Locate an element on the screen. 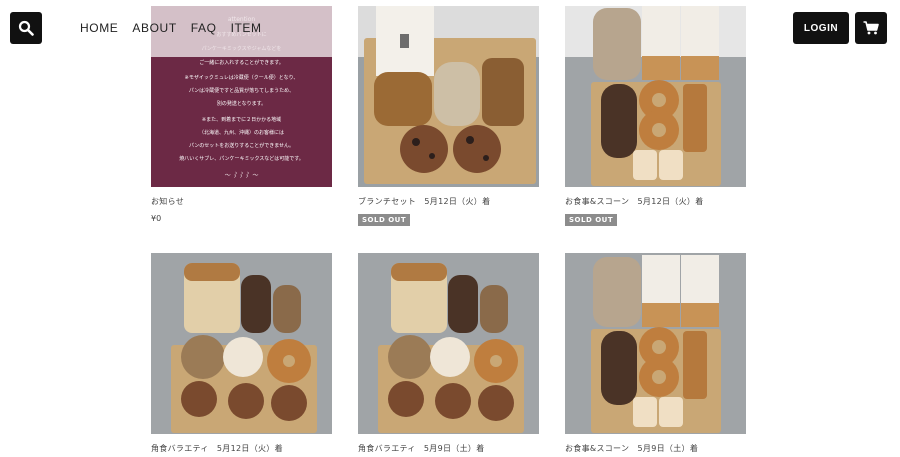 Image resolution: width=900 pixels, height=457 pixels. cart-icon is located at coordinates (871, 28).